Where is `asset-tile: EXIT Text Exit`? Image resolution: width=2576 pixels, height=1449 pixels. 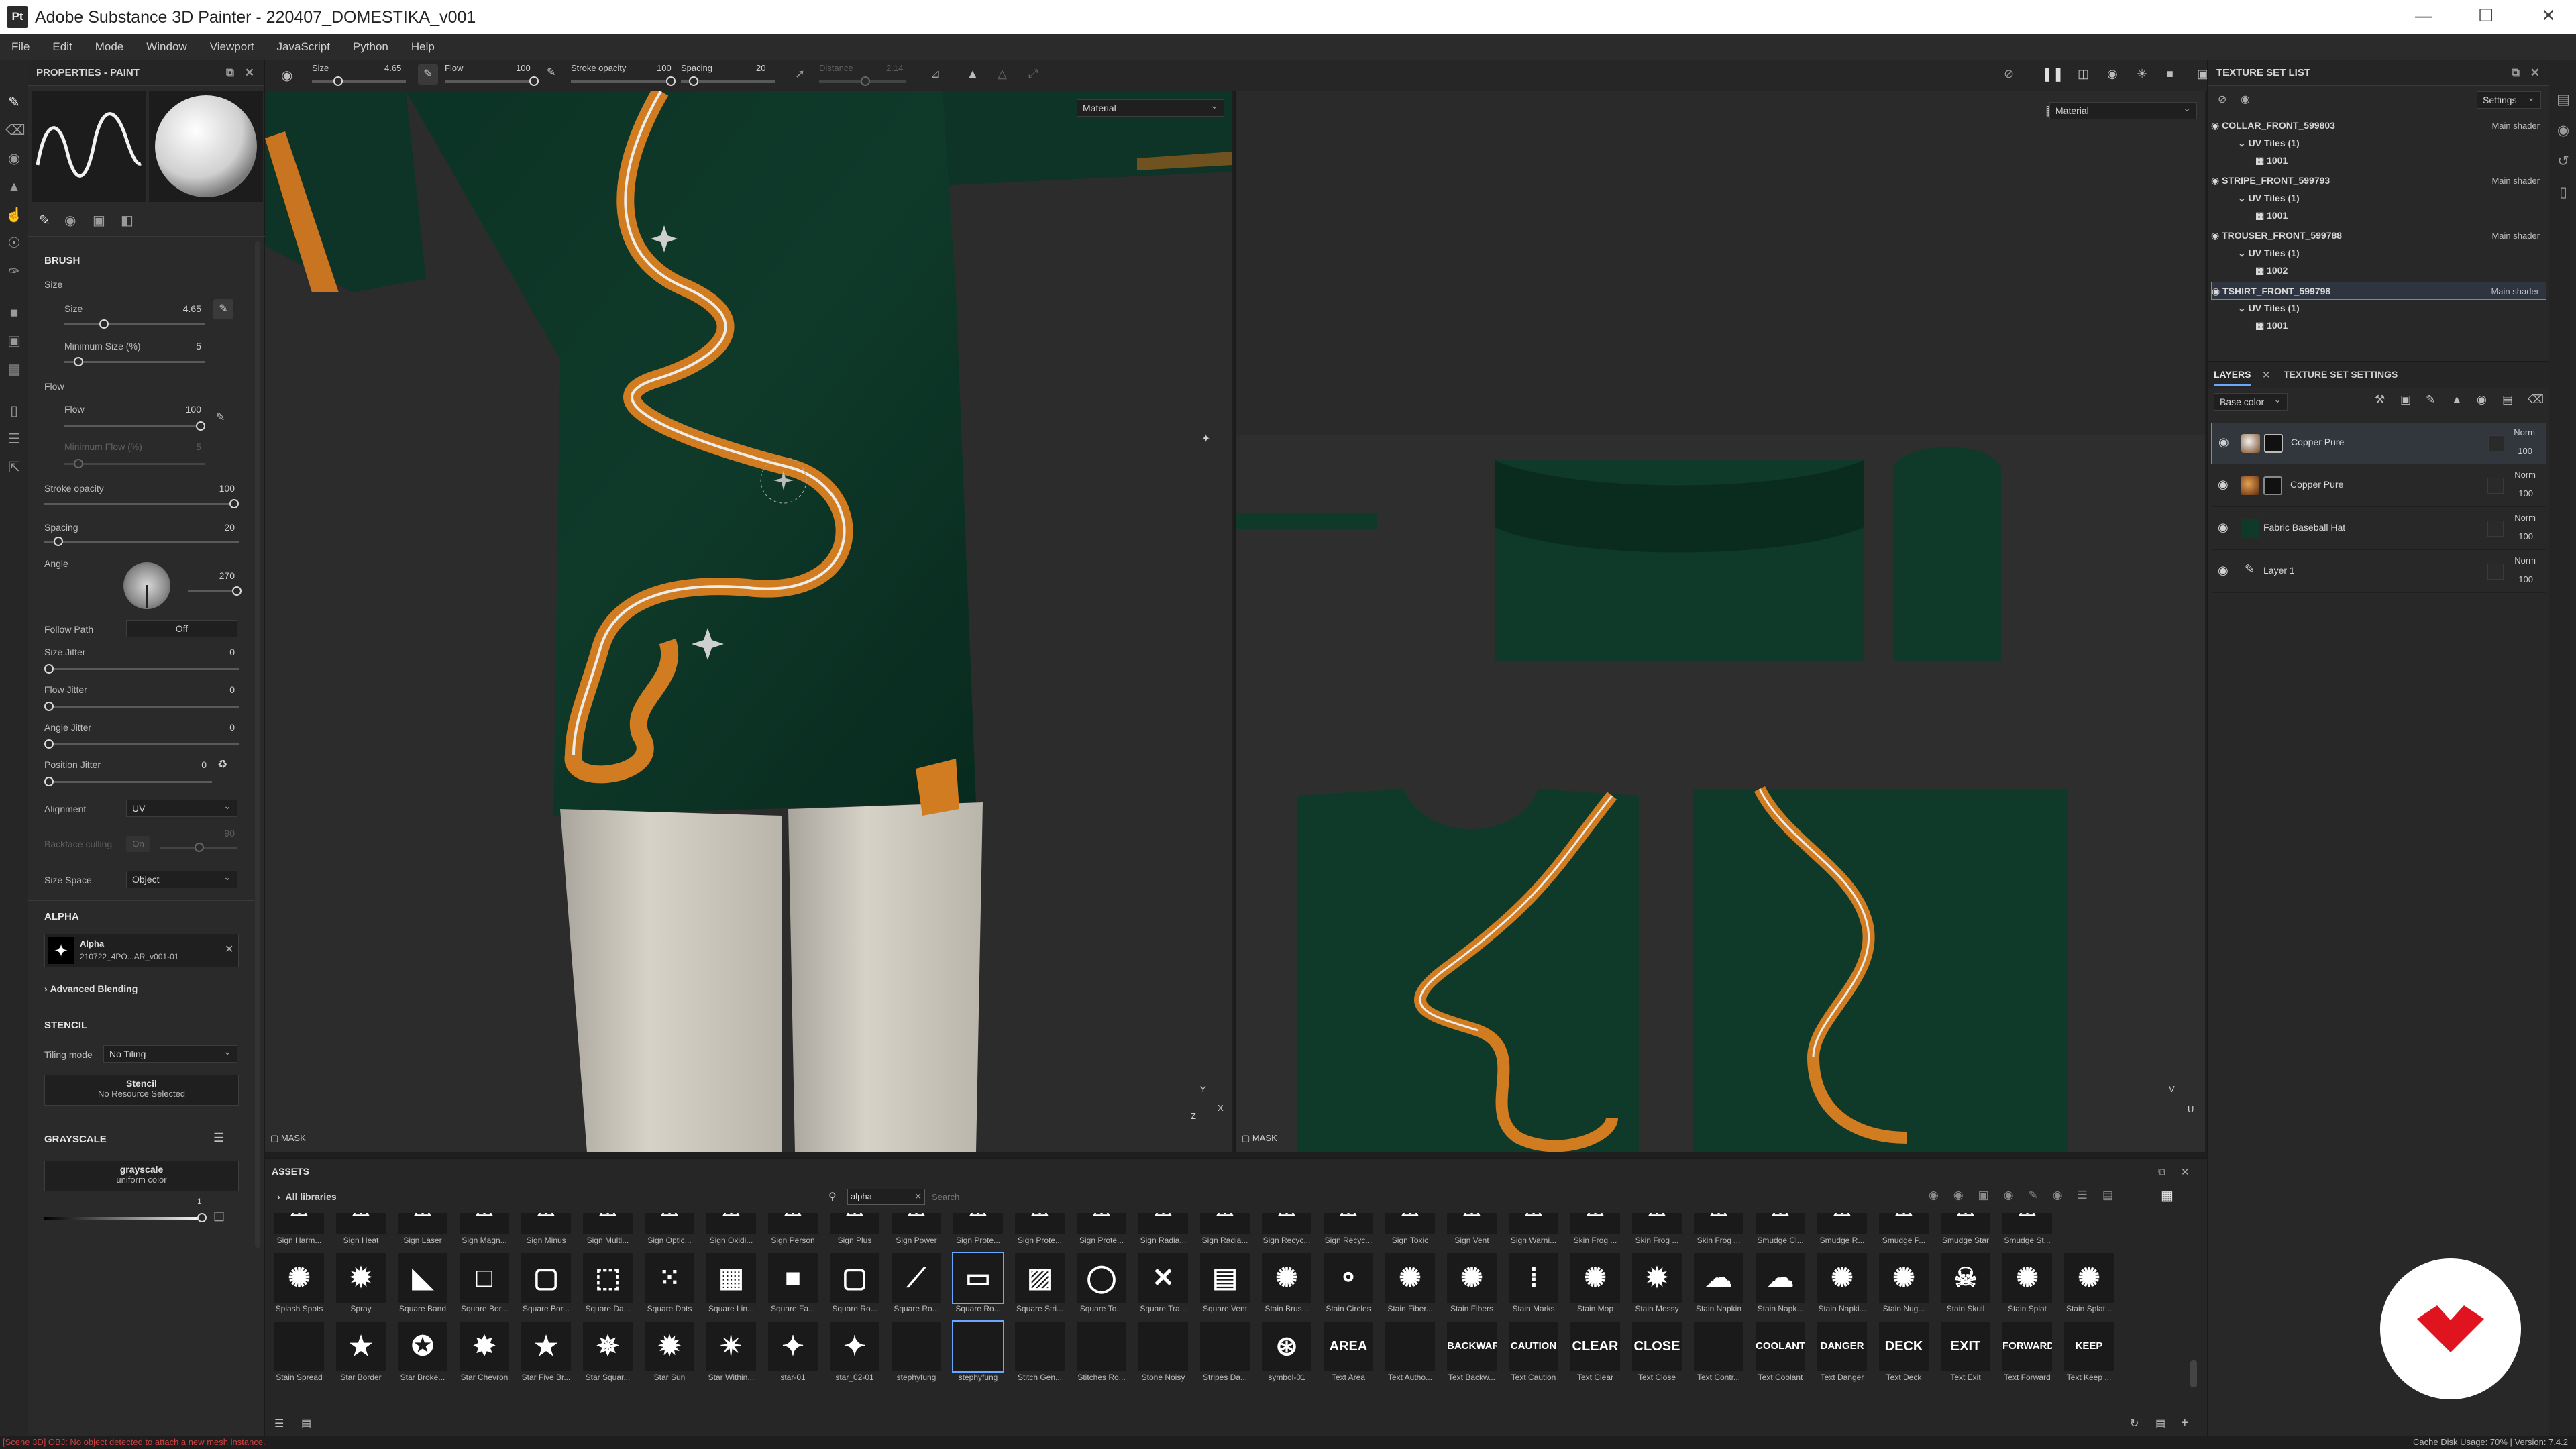 asset-tile: EXIT Text Exit is located at coordinates (1965, 1353).